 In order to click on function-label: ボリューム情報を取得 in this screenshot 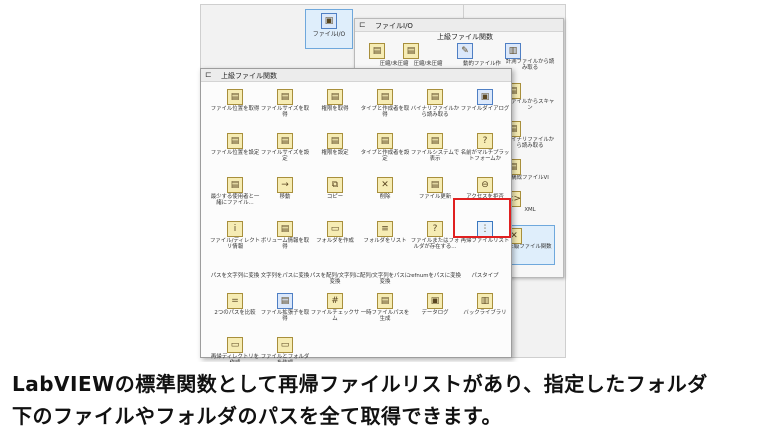, I will do `click(285, 244)`.